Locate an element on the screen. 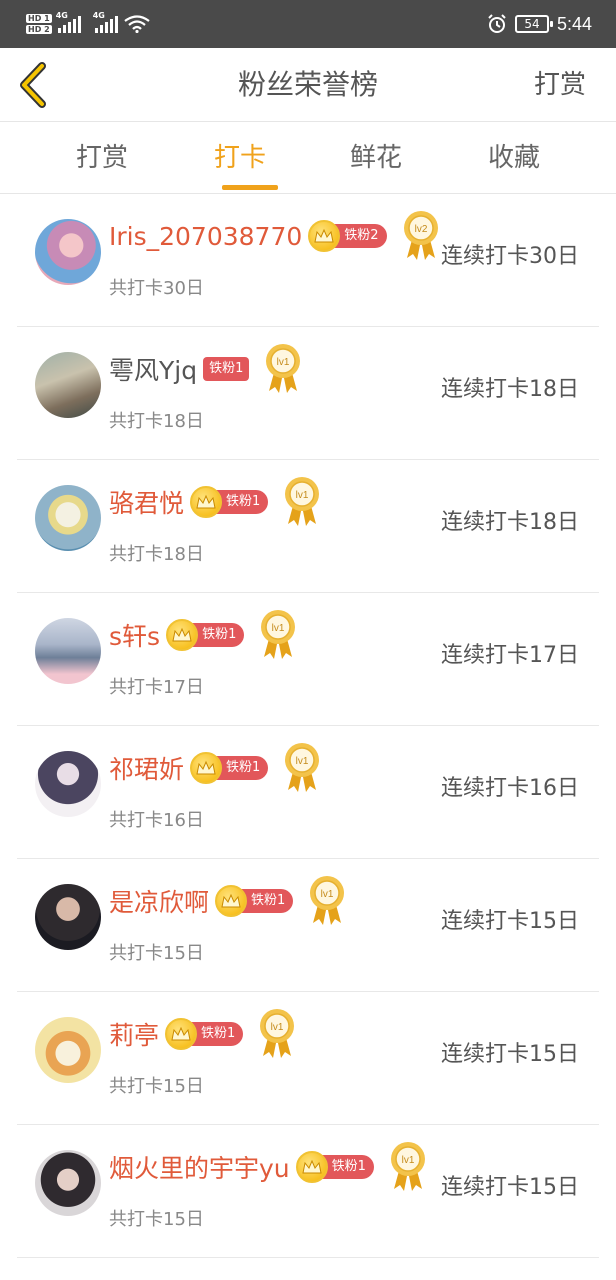 This screenshot has width=616, height=1280. battery-level: 54 is located at coordinates (532, 24).